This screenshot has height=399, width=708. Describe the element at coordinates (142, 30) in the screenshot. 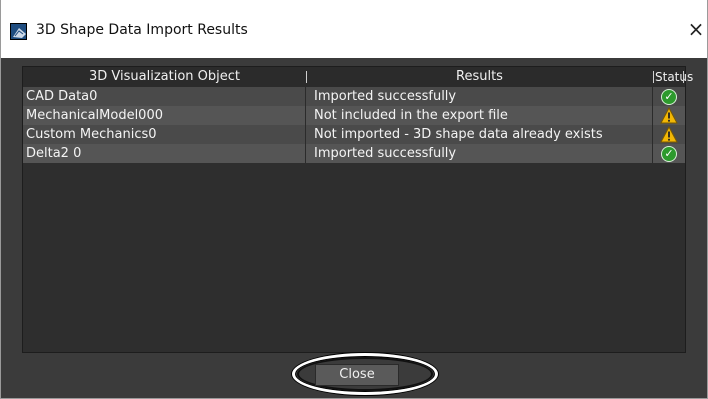

I see `dialog-title: 3D Shape Data Import Results` at that location.